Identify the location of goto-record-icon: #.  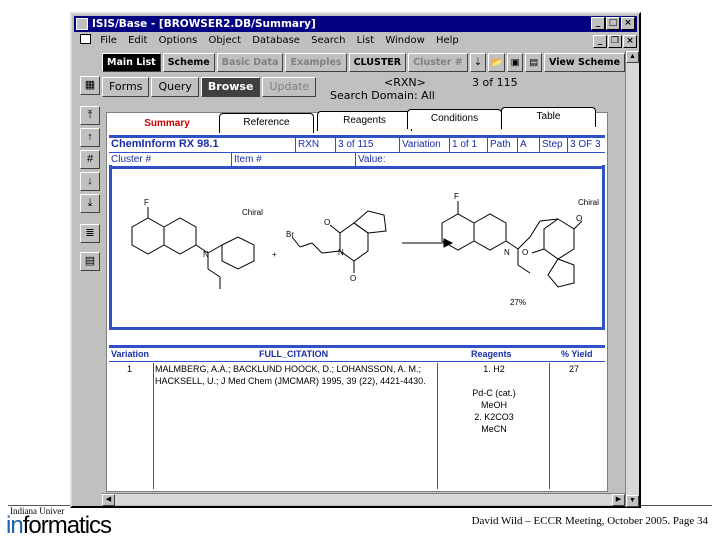
(90, 159).